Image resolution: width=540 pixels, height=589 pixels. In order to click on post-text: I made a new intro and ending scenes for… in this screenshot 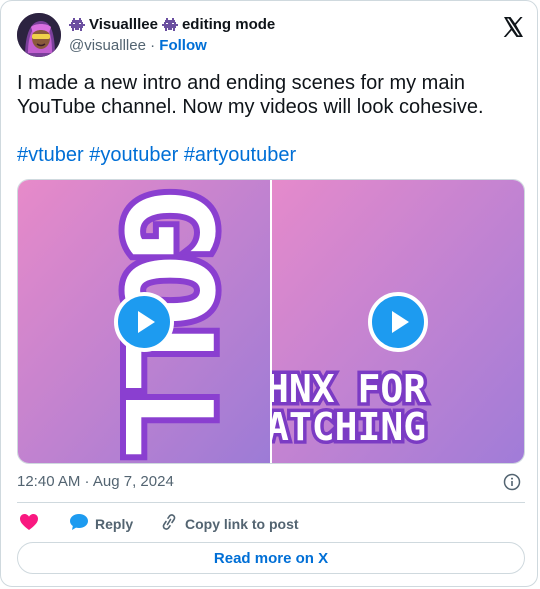, I will do `click(271, 95)`.